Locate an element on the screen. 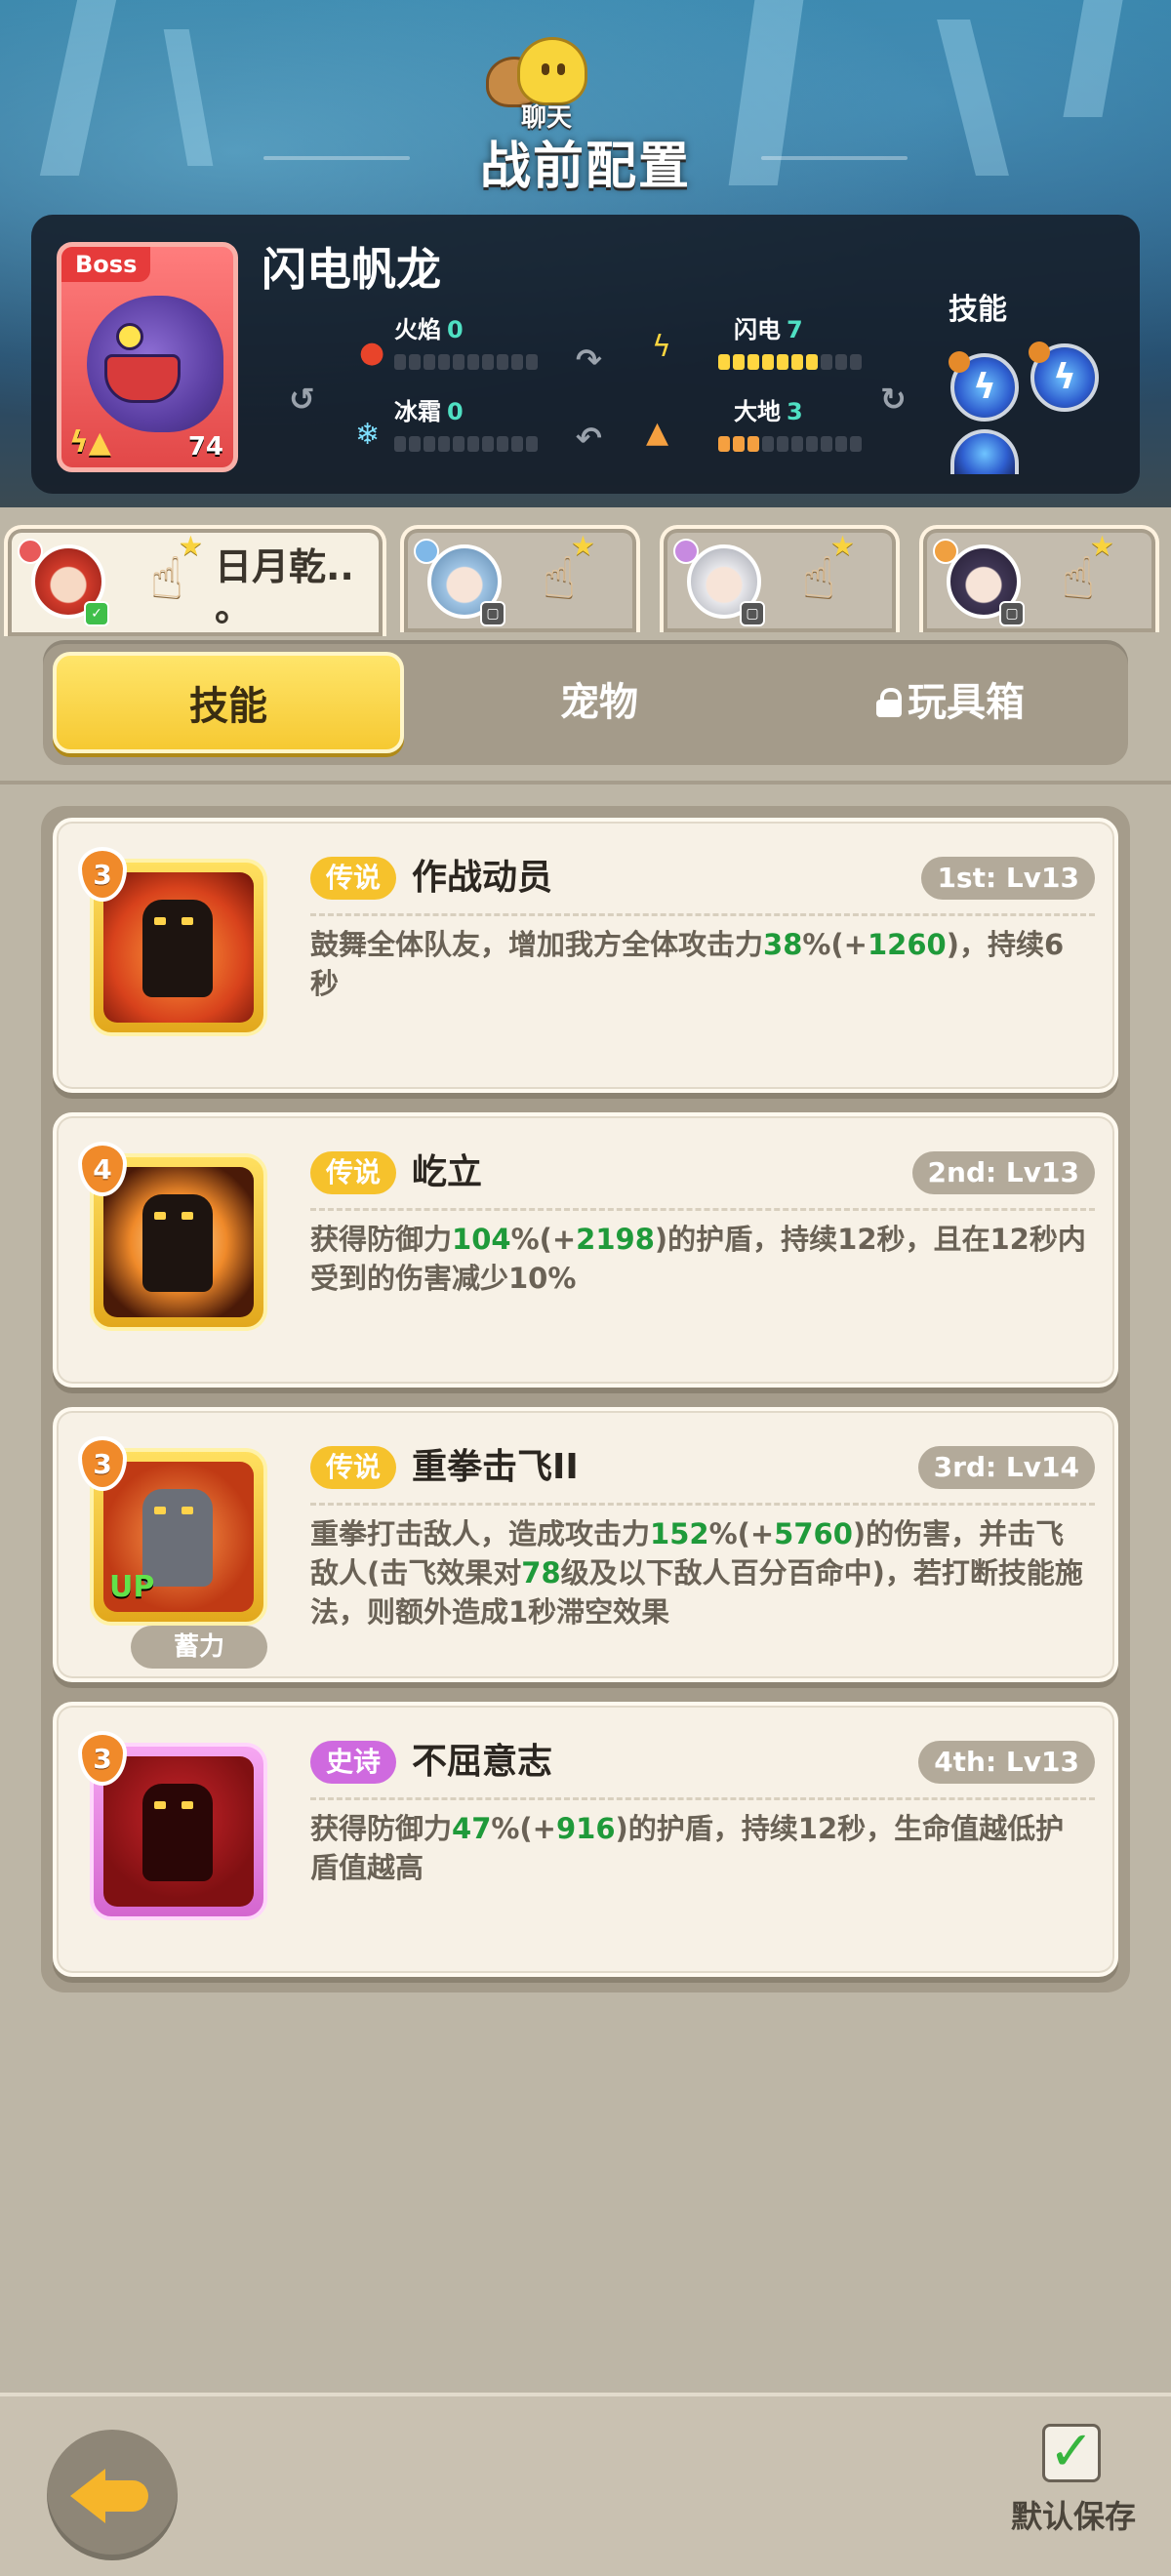 The width and height of the screenshot is (1171, 2576). charge-tag: 蓄力 is located at coordinates (199, 1647).